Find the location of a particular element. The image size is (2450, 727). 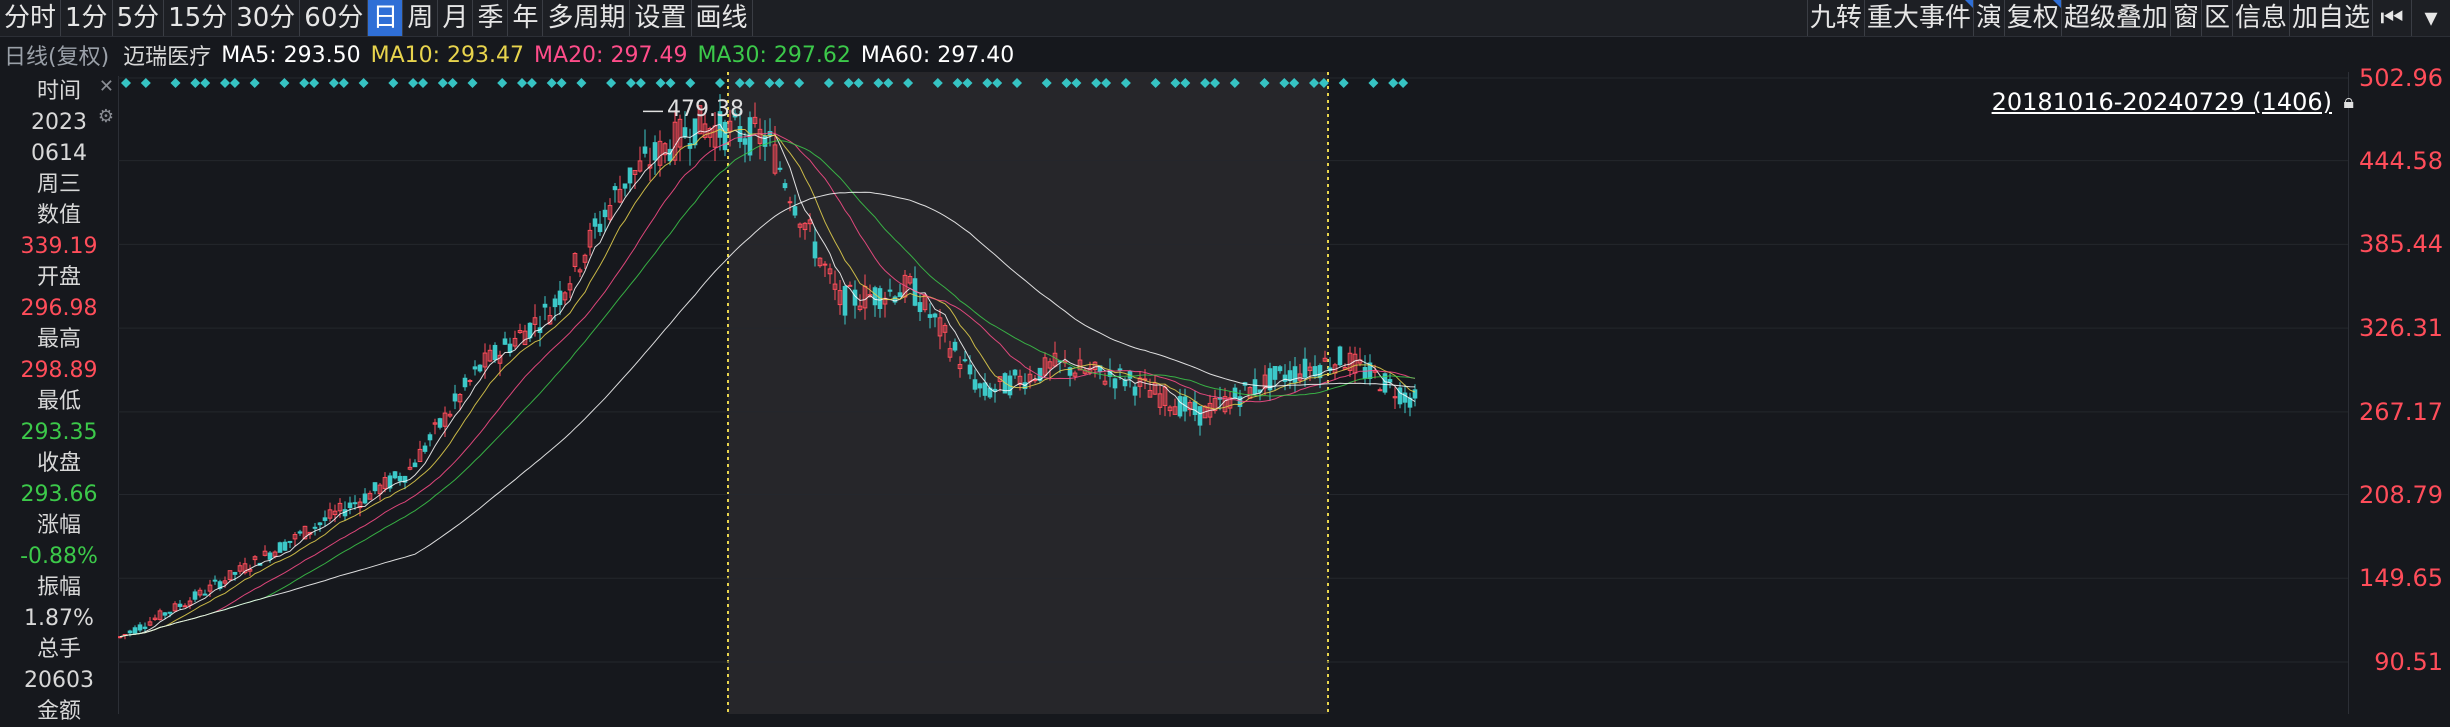

period-tab: 分时 is located at coordinates (31, 18).